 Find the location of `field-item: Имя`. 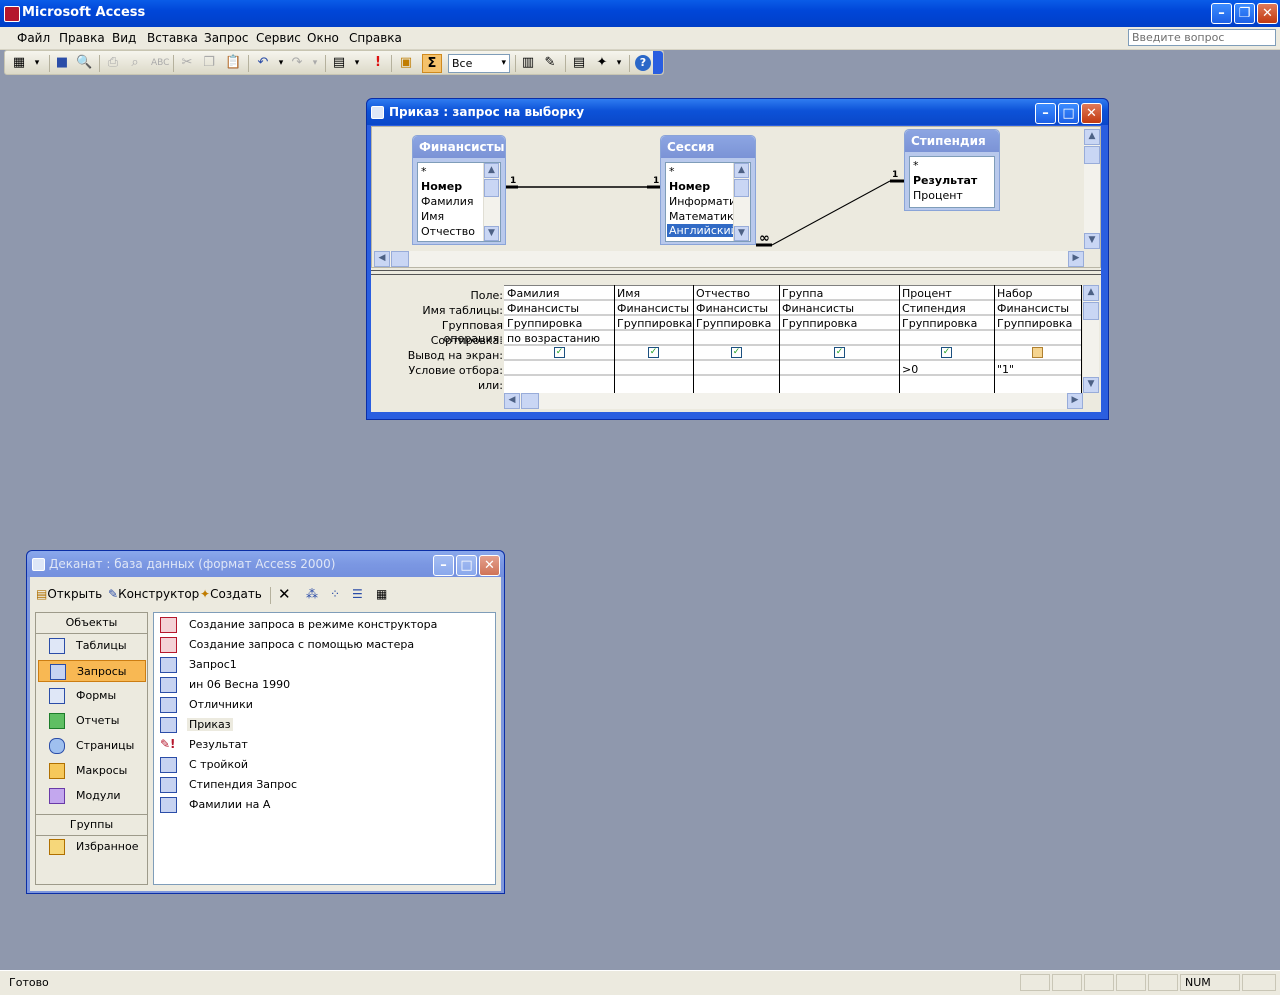

field-item: Имя is located at coordinates (432, 216).